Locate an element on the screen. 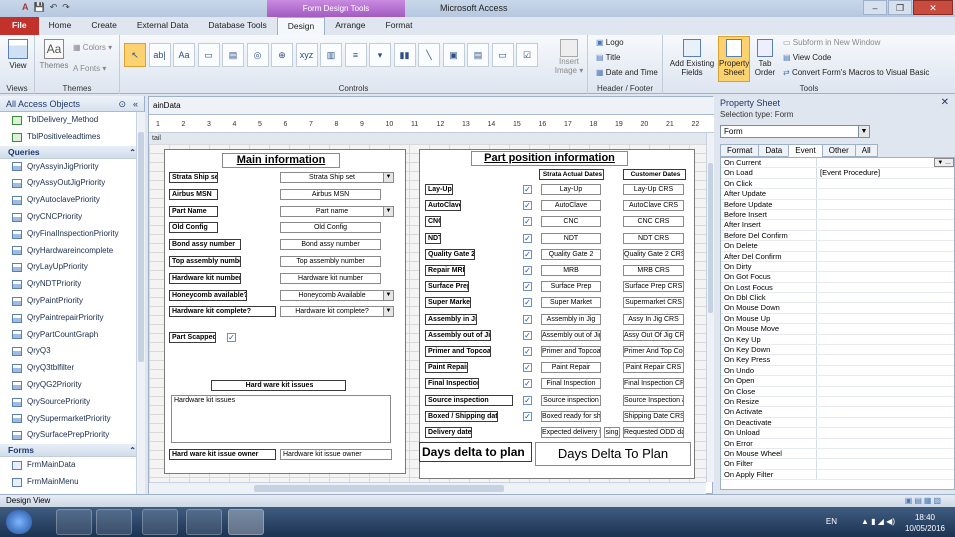  tab-design: Design is located at coordinates (301, 26).